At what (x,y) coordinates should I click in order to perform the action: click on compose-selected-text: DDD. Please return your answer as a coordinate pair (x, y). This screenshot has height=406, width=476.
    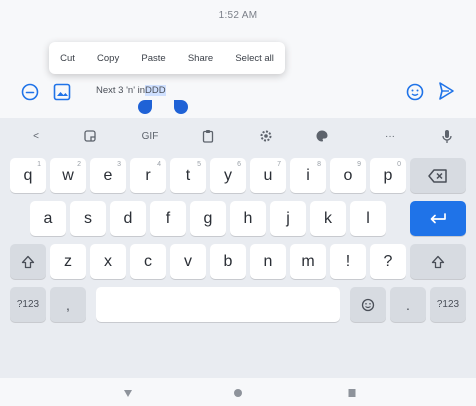
    Looking at the image, I should click on (155, 90).